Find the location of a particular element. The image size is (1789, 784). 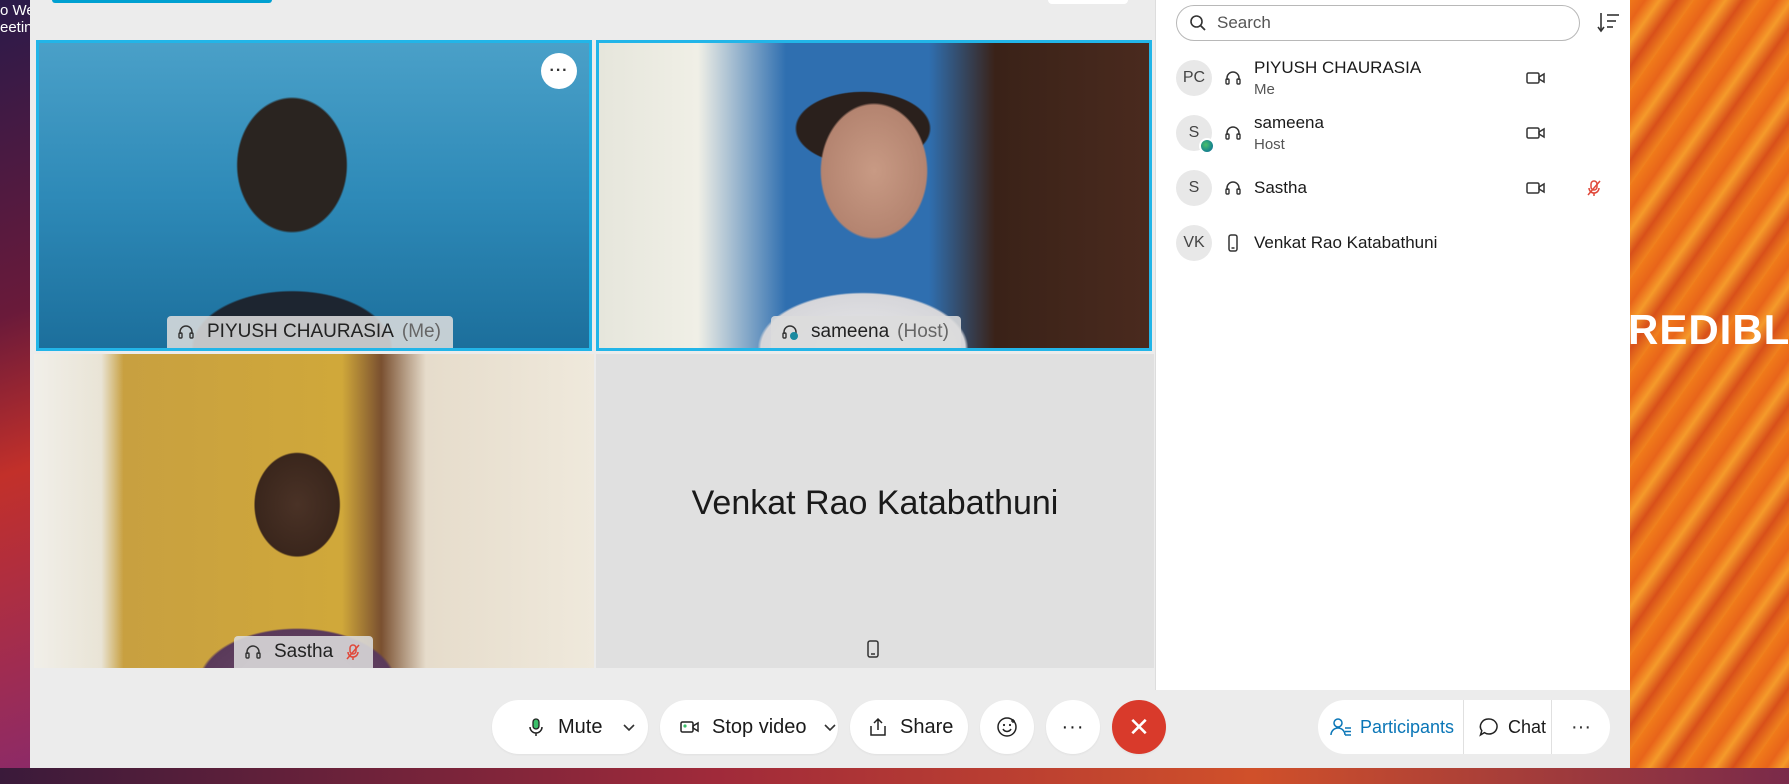

share-button-label: Share is located at coordinates (927, 726).